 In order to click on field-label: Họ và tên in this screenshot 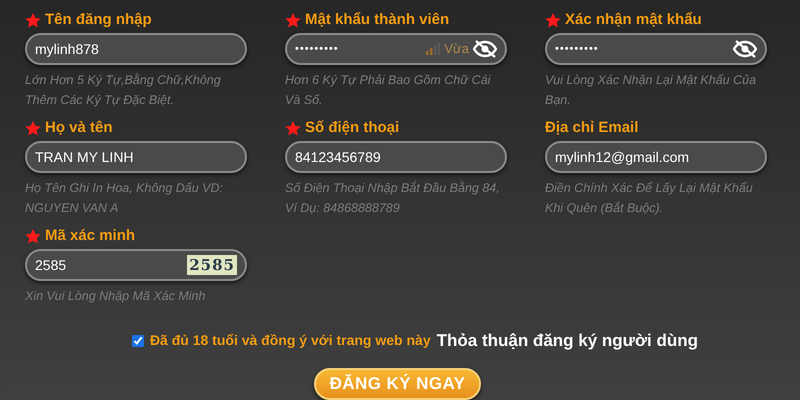, I will do `click(79, 128)`.